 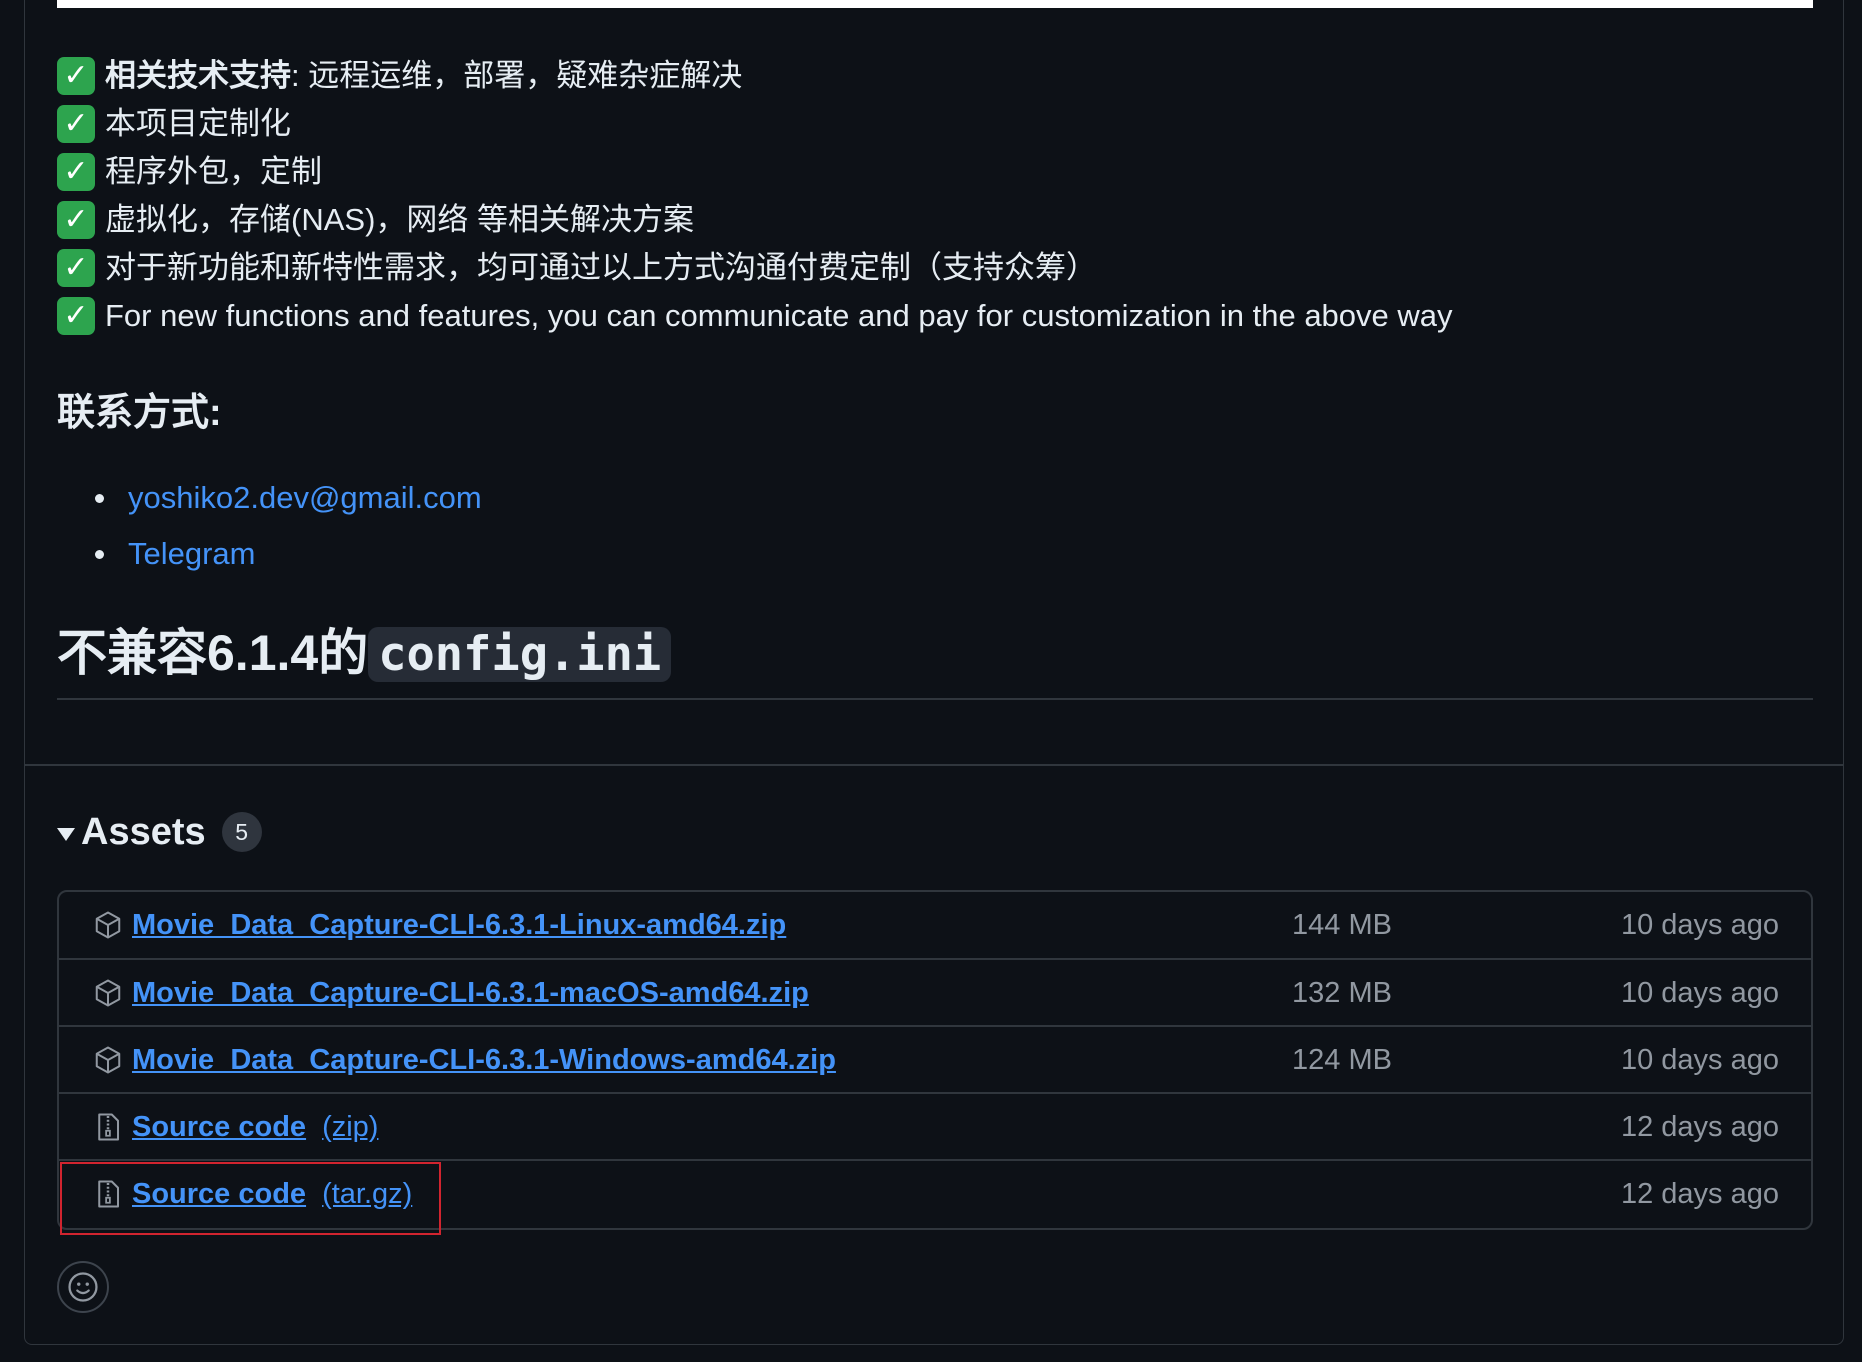 I want to click on list-item: yoshiko2.dev@gmail.com, so click(x=269, y=498).